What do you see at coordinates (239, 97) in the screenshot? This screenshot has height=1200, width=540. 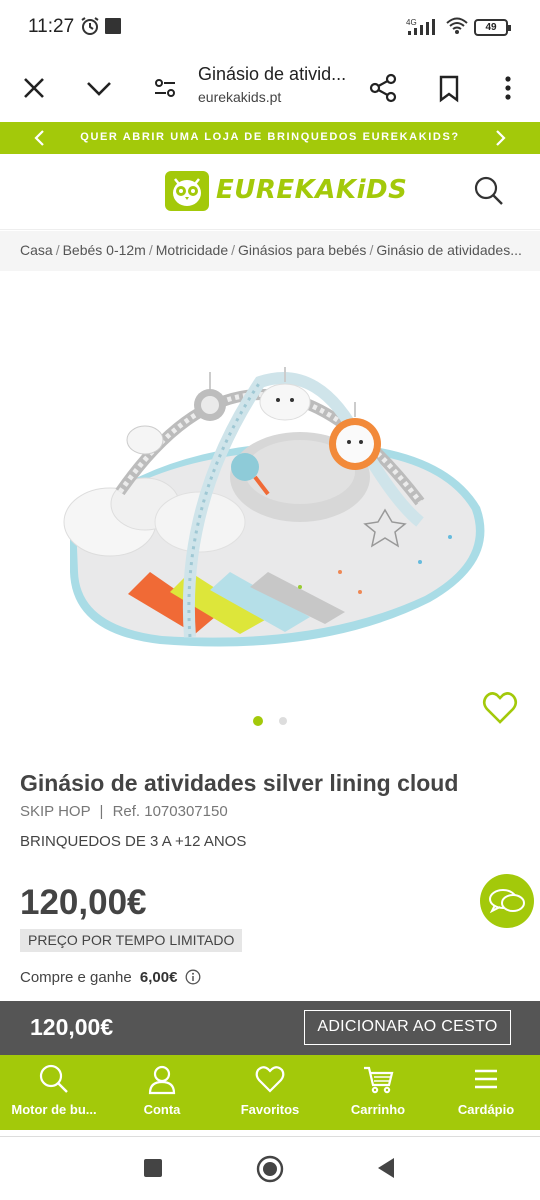 I see `page-url: eurekakids.pt` at bounding box center [239, 97].